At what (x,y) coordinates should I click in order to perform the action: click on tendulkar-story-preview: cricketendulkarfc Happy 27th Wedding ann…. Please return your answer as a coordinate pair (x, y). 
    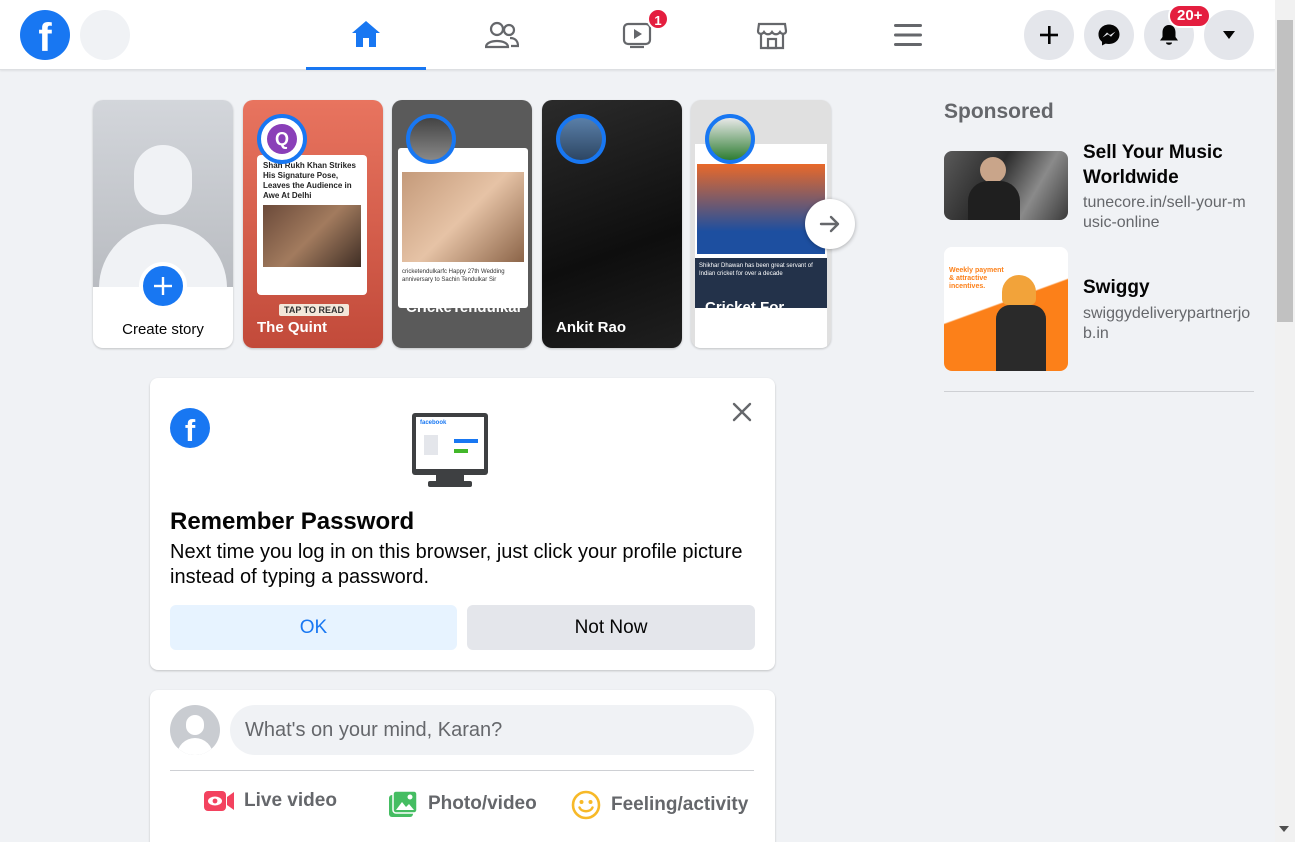
    Looking at the image, I should click on (463, 228).